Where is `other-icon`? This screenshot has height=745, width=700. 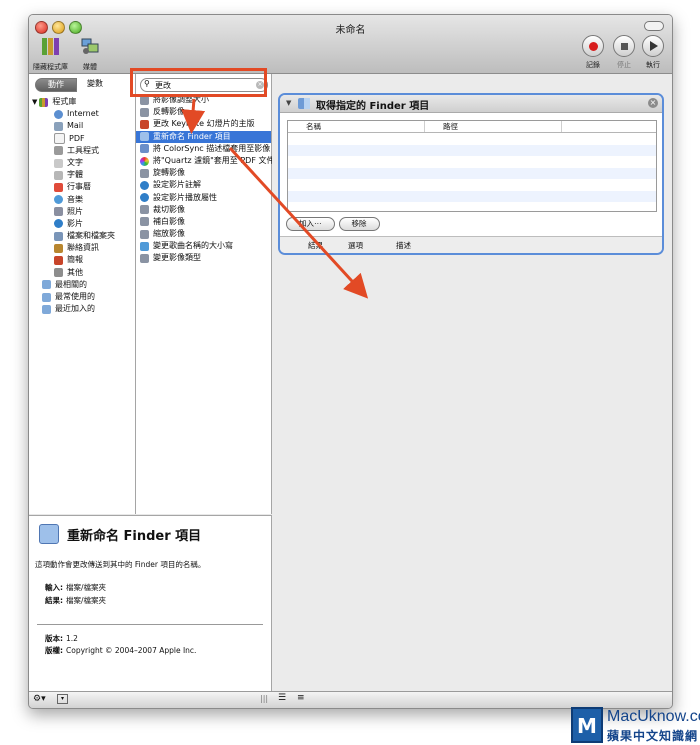 other-icon is located at coordinates (58, 273).